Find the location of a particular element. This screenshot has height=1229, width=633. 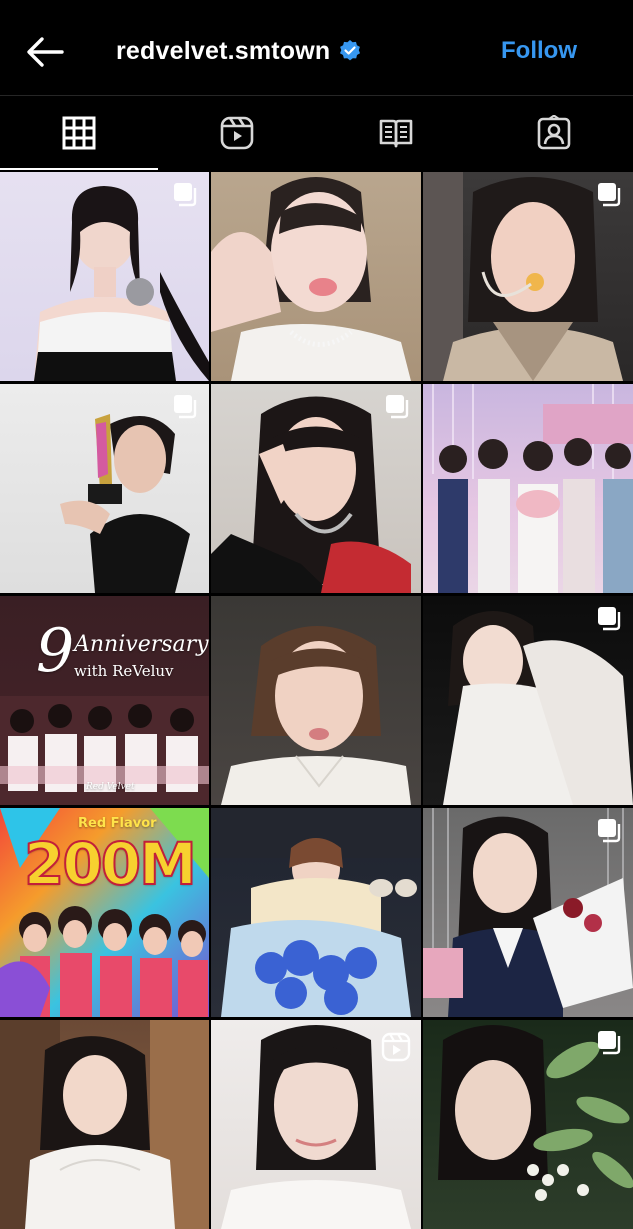

tab-tagged is located at coordinates (554, 133).